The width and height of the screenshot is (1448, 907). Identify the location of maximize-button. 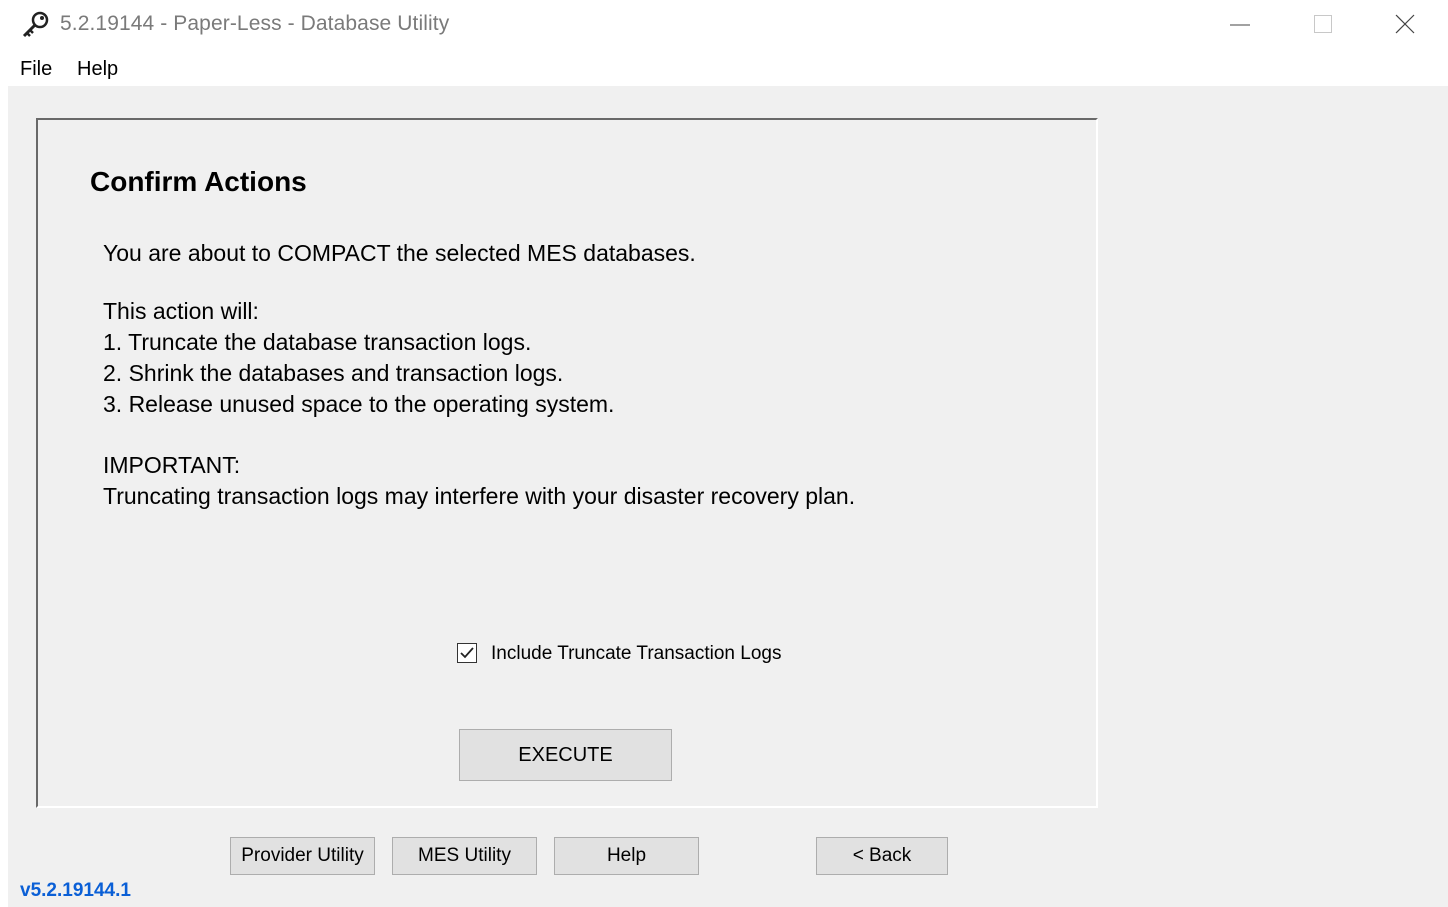
(1323, 25).